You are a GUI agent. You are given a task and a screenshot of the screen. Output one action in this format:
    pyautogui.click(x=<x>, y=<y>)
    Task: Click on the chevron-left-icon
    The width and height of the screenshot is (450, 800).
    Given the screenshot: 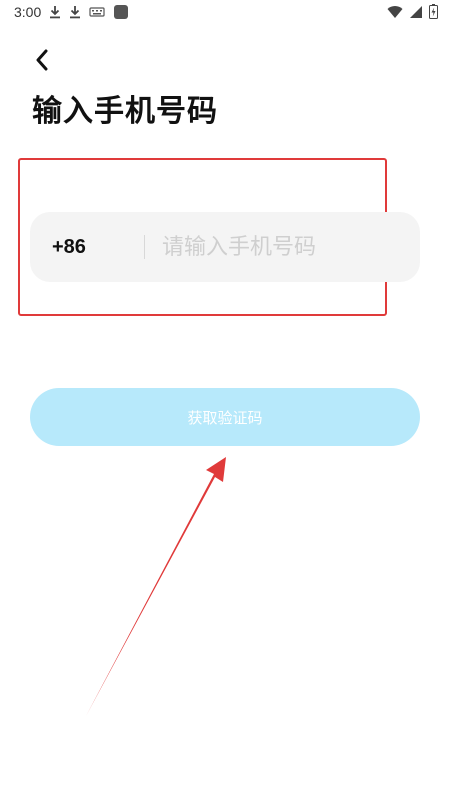 What is the action you would take?
    pyautogui.click(x=42, y=60)
    